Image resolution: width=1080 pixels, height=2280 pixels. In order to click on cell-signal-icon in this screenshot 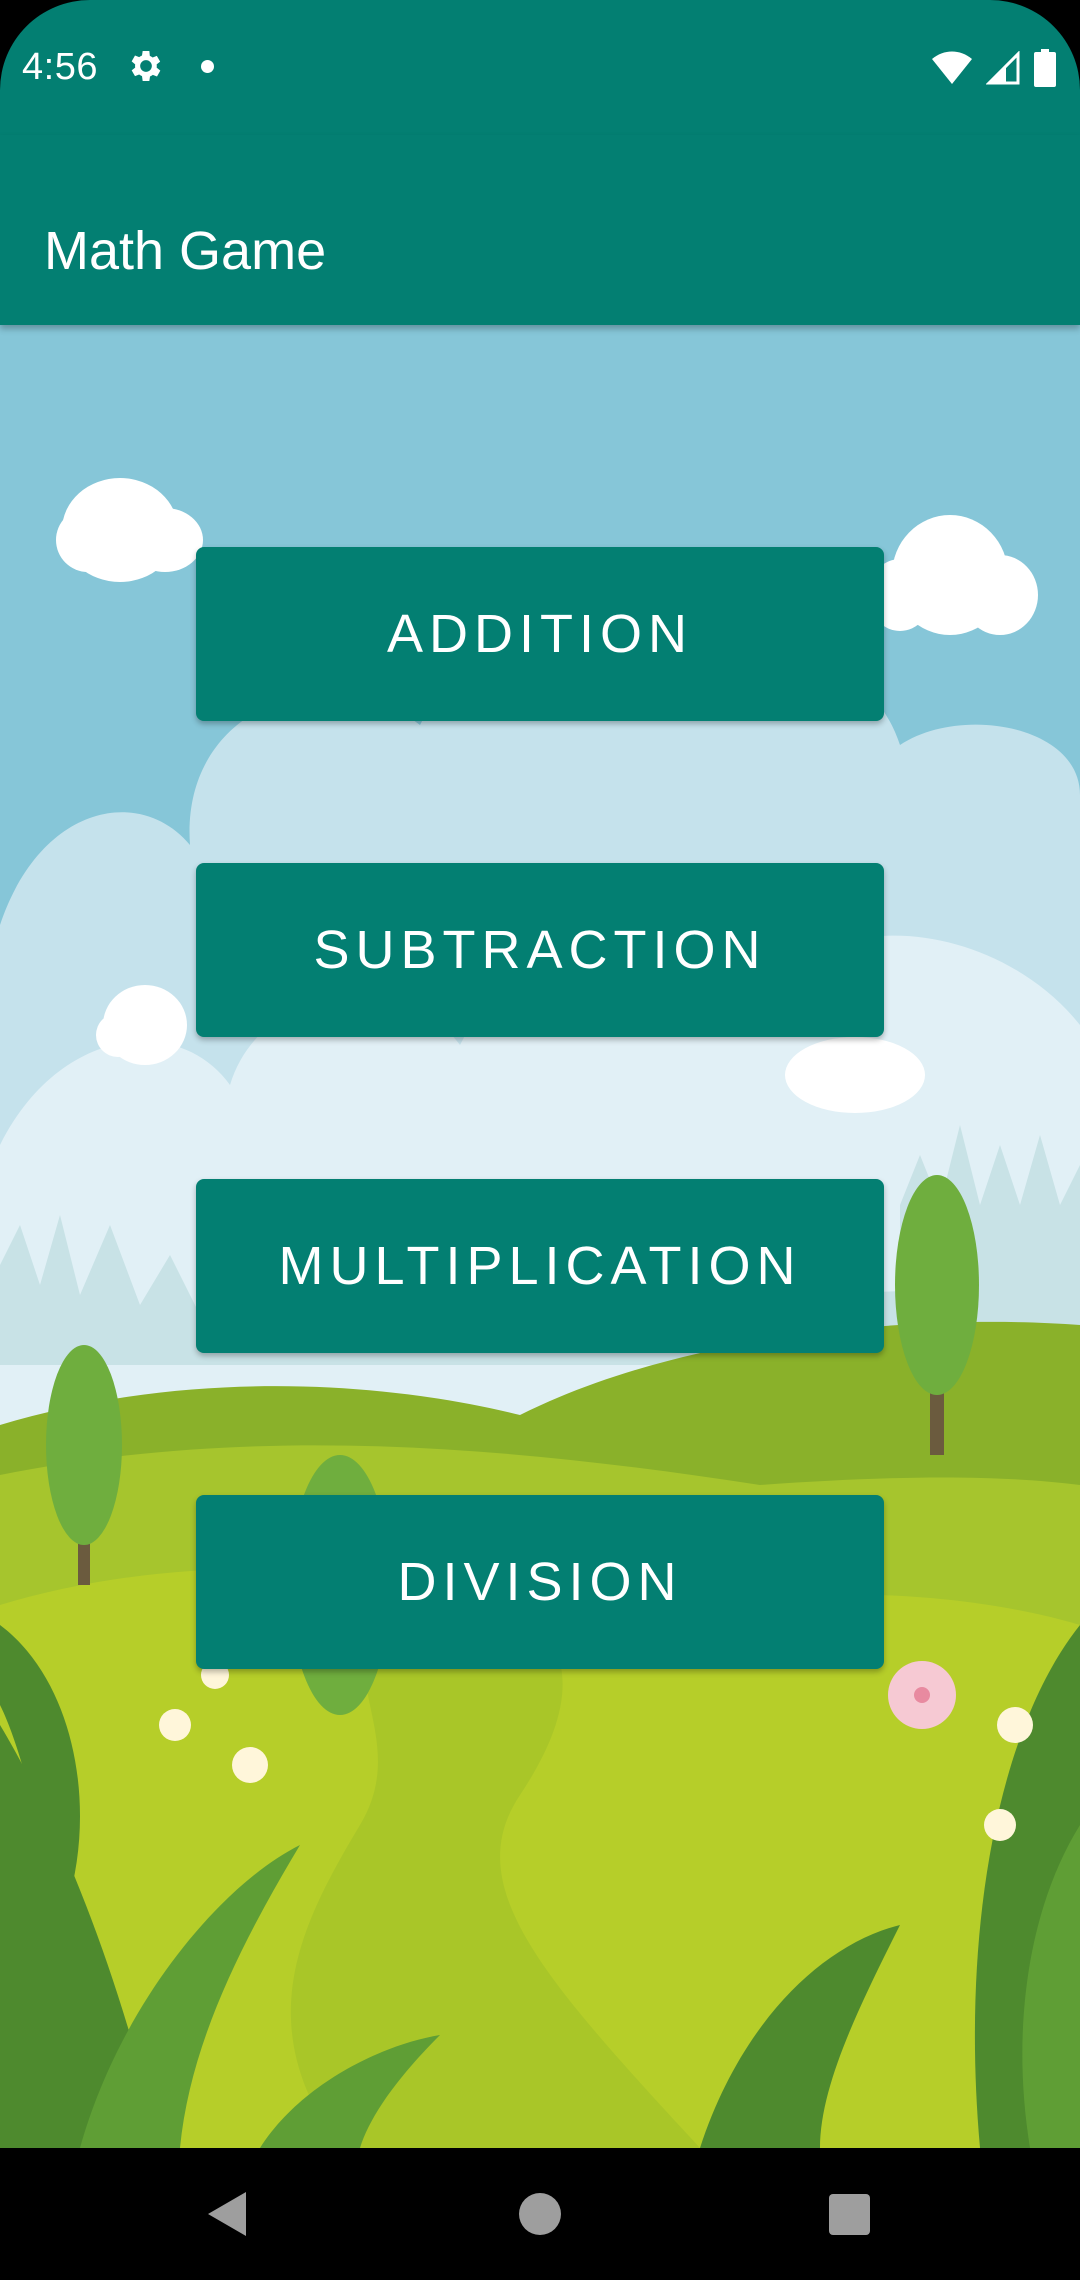, I will do `click(1003, 68)`.